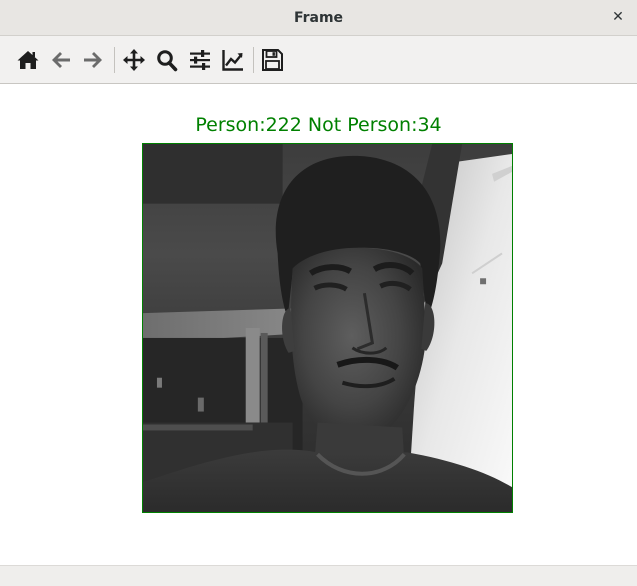 This screenshot has height=586, width=637. I want to click on close-icon: ✕, so click(618, 17).